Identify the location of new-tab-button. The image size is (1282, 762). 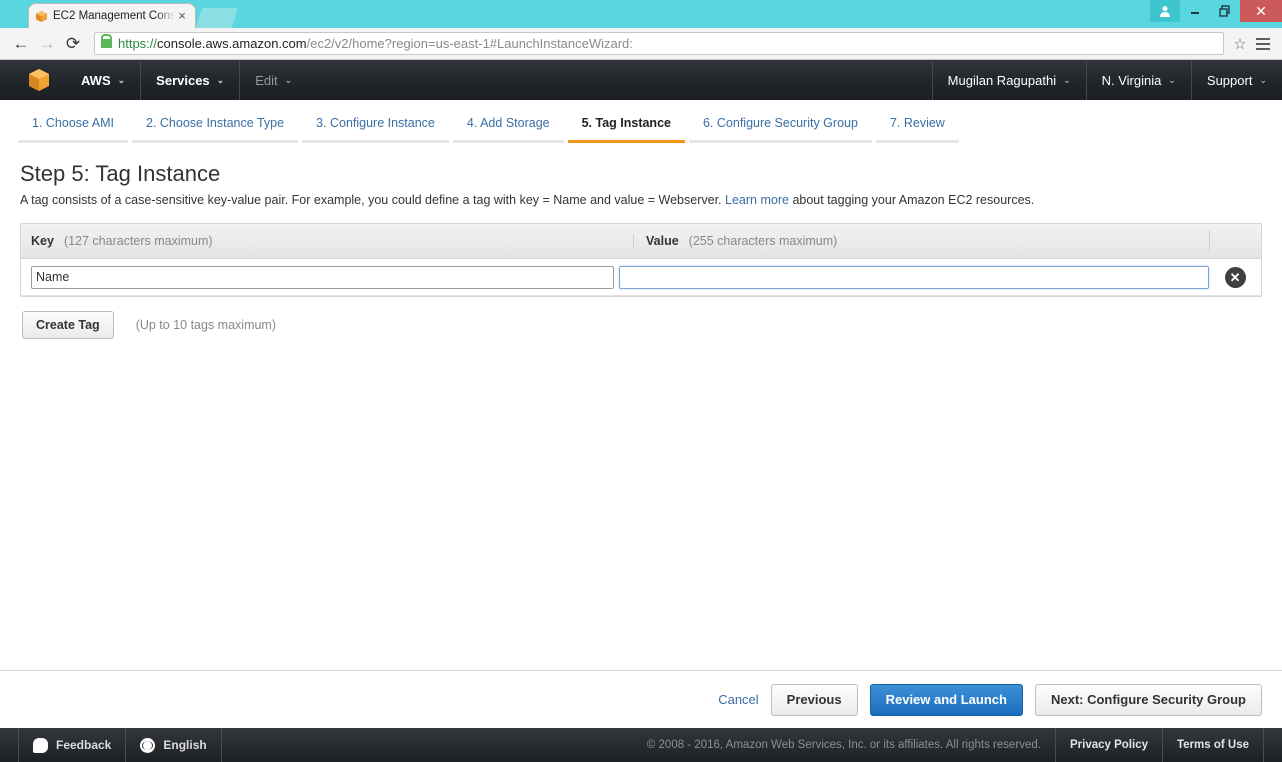
(217, 18).